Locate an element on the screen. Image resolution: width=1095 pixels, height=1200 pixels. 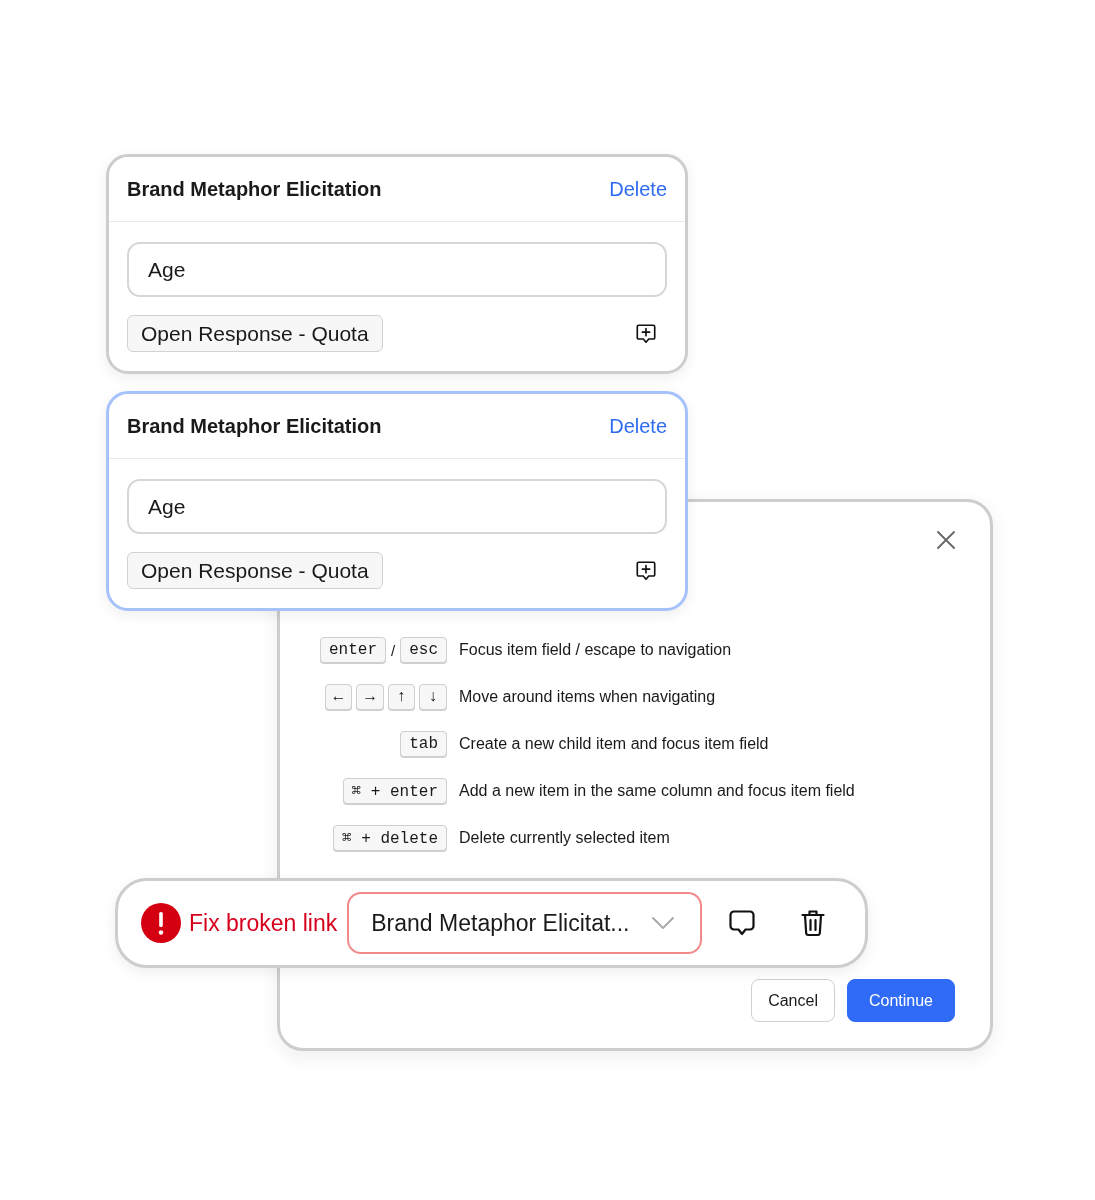
continue-button: Continue is located at coordinates (900, 1000).